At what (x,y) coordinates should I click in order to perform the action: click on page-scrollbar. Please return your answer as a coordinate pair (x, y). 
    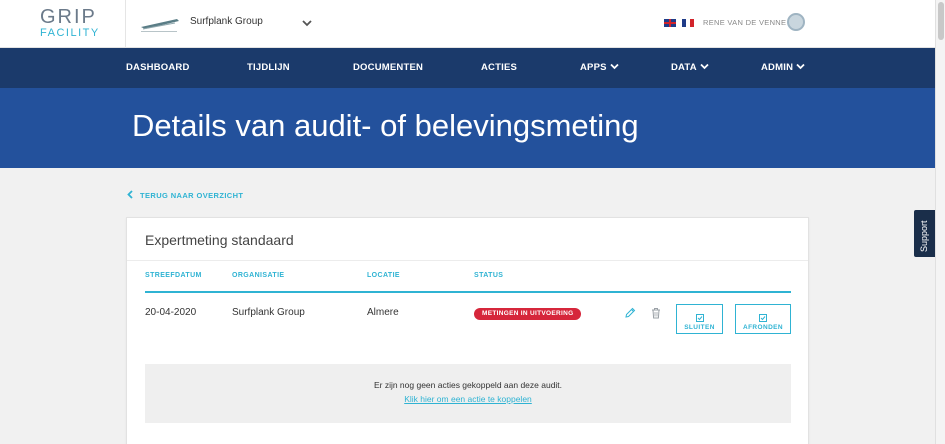
    Looking at the image, I should click on (940, 222).